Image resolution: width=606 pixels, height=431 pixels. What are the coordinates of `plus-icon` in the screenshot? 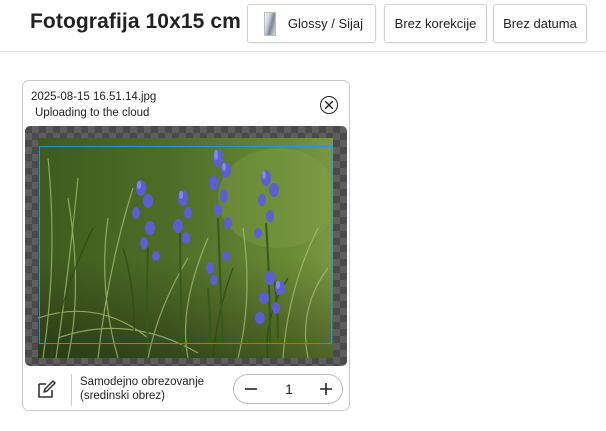 It's located at (326, 389).